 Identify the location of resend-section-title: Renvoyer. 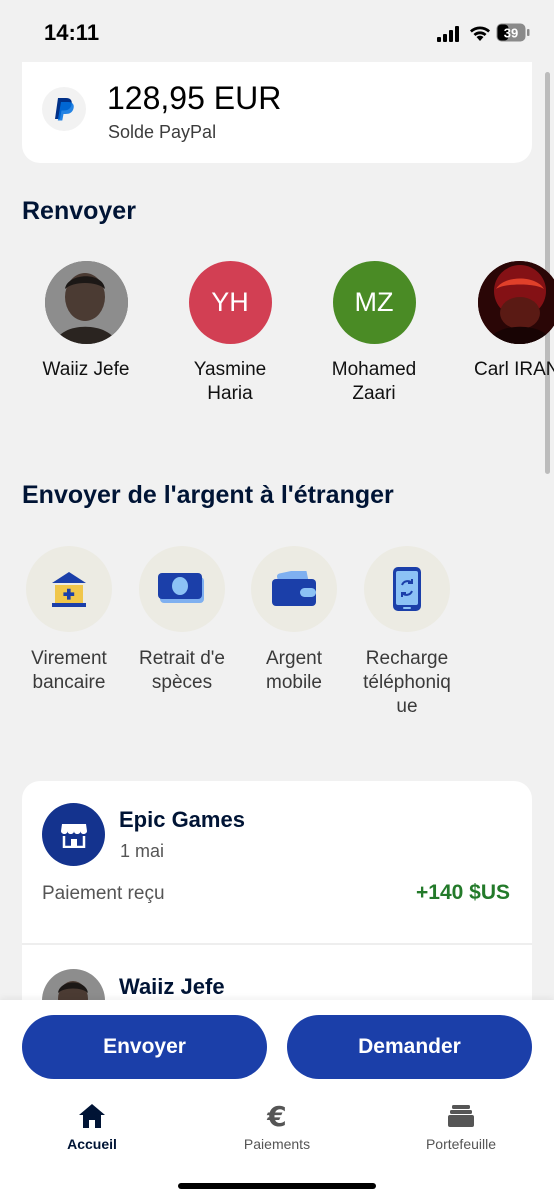
(79, 211).